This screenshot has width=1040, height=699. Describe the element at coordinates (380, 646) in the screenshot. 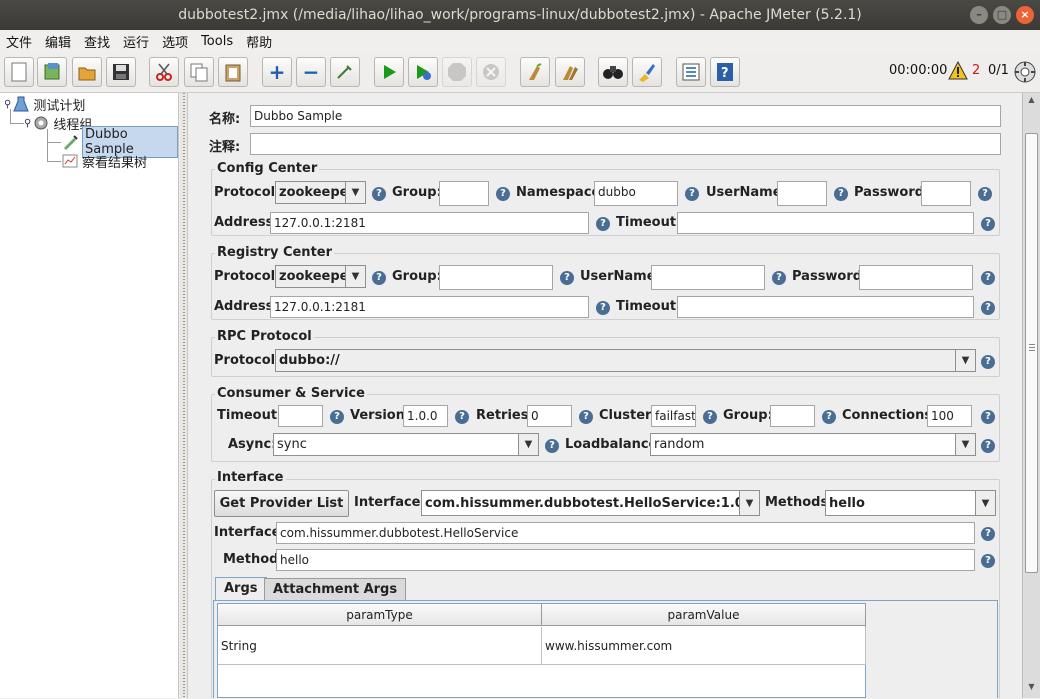

I see `table-cell: String` at that location.